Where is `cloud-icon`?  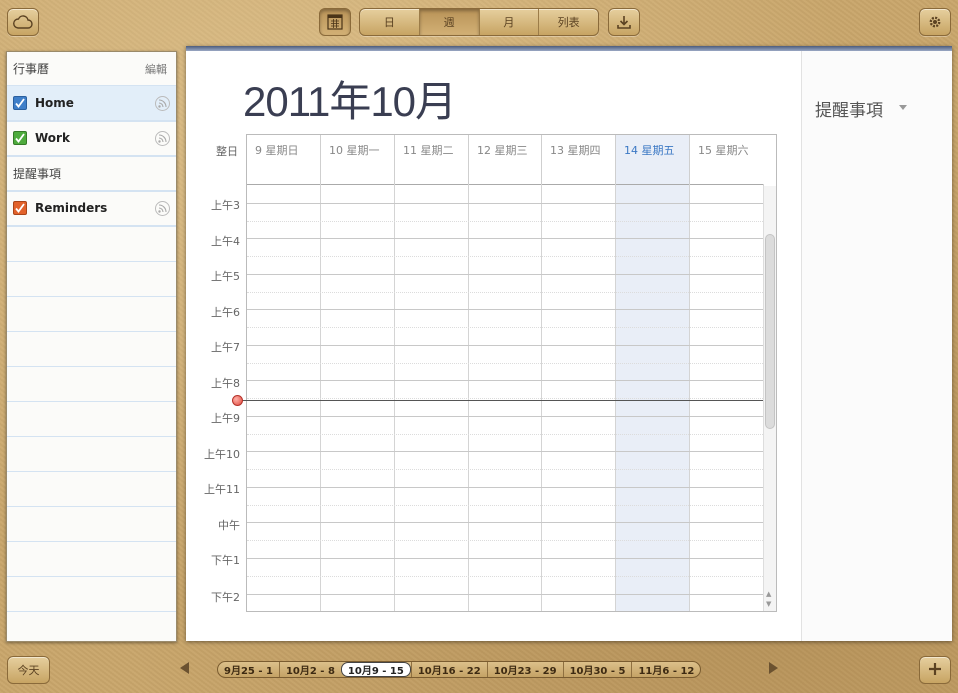 cloud-icon is located at coordinates (23, 22).